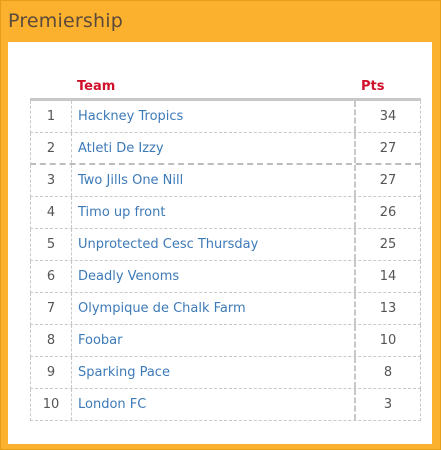 This screenshot has width=441, height=450. Describe the element at coordinates (51, 116) in the screenshot. I see `position-cell: 1` at that location.